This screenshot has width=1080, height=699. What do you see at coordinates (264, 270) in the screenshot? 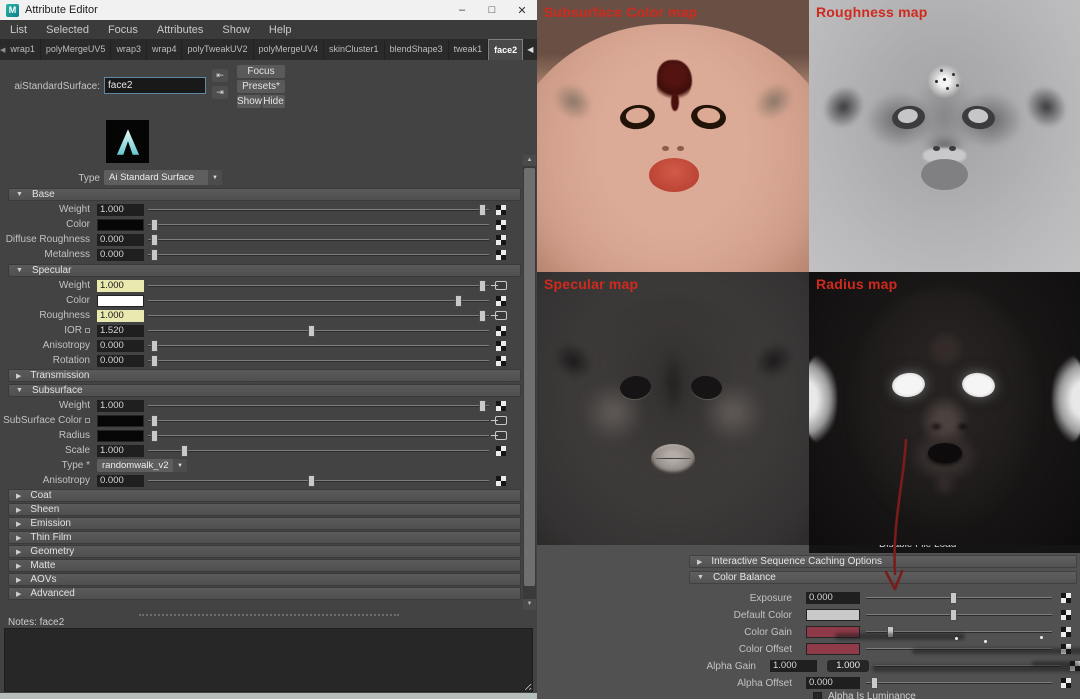
I see `section-header-specular: ▼ Specular` at bounding box center [264, 270].